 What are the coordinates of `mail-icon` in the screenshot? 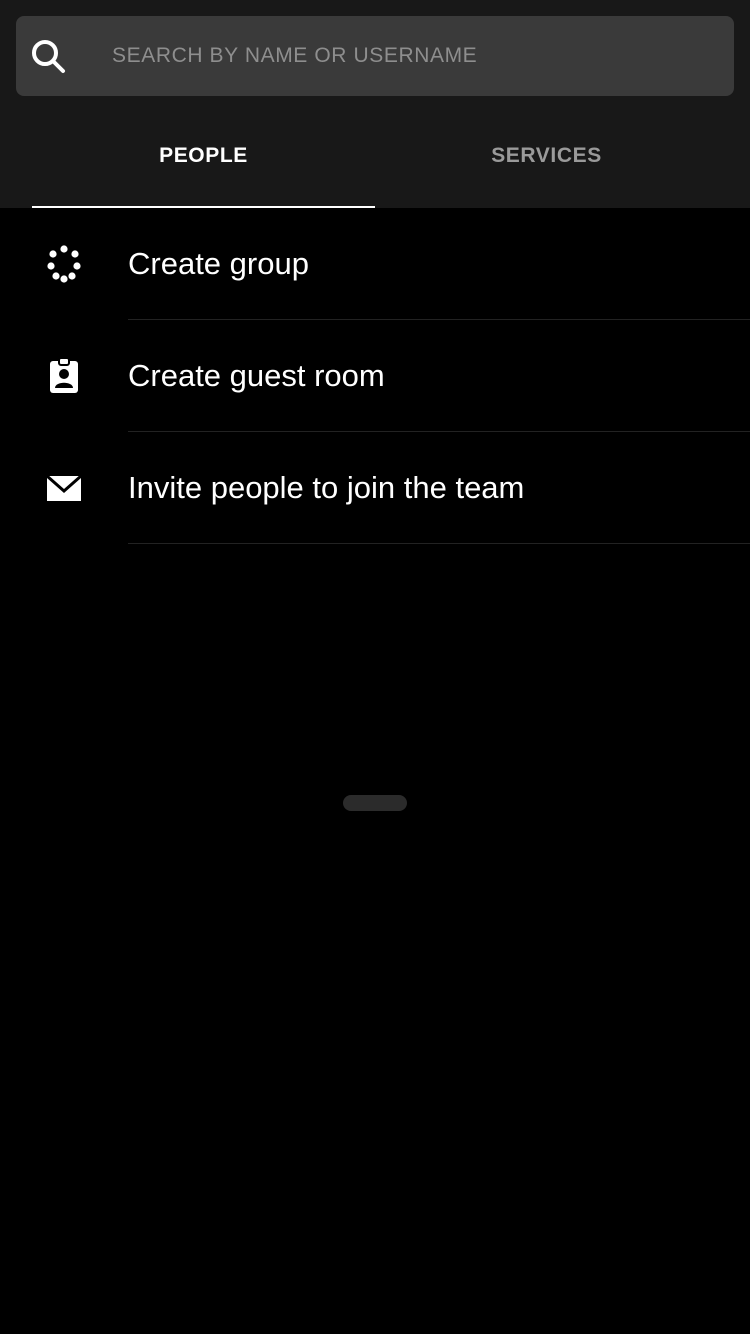 It's located at (64, 487).